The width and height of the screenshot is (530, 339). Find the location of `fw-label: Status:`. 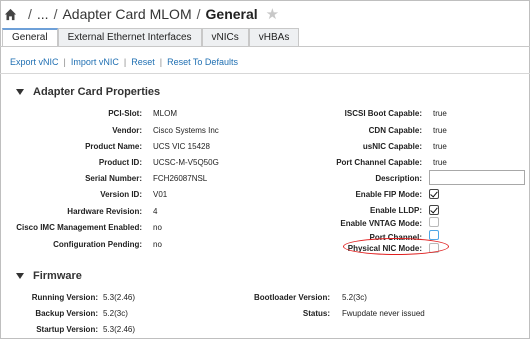

fw-label: Status: is located at coordinates (316, 313).